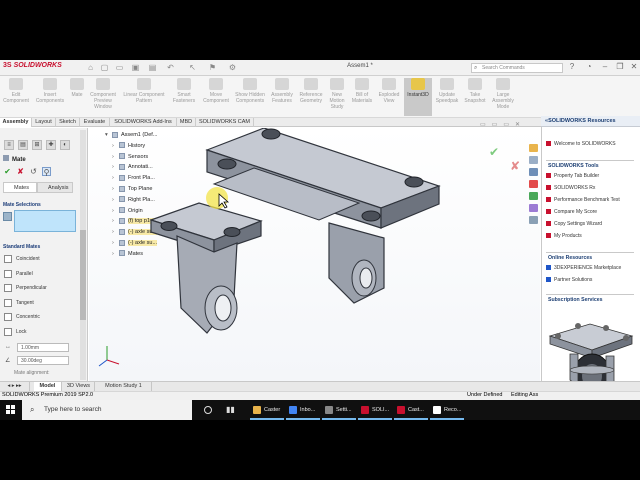  What do you see at coordinates (124, 386) in the screenshot?
I see `bottom-tab-motion-study-1: Motion Study 1` at bounding box center [124, 386].